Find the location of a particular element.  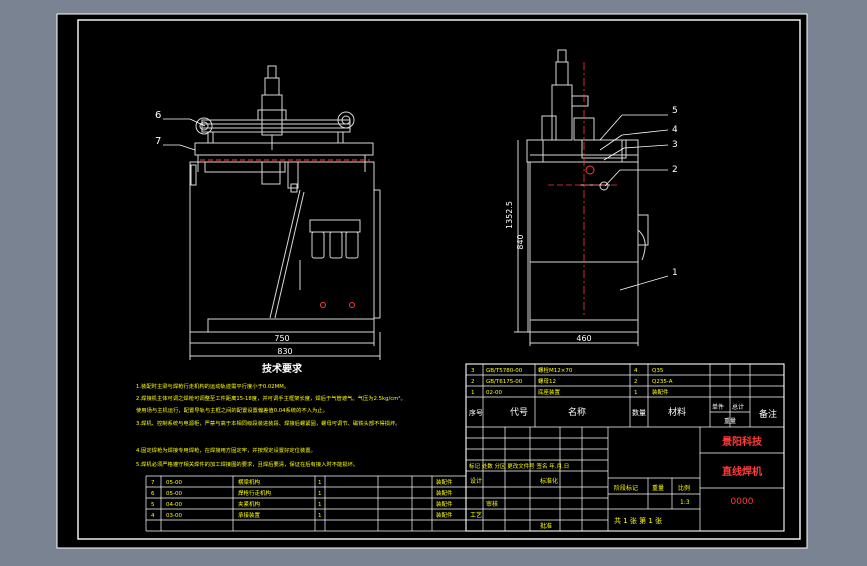

bom-lower-row-6-code: 05-00 is located at coordinates (174, 494).